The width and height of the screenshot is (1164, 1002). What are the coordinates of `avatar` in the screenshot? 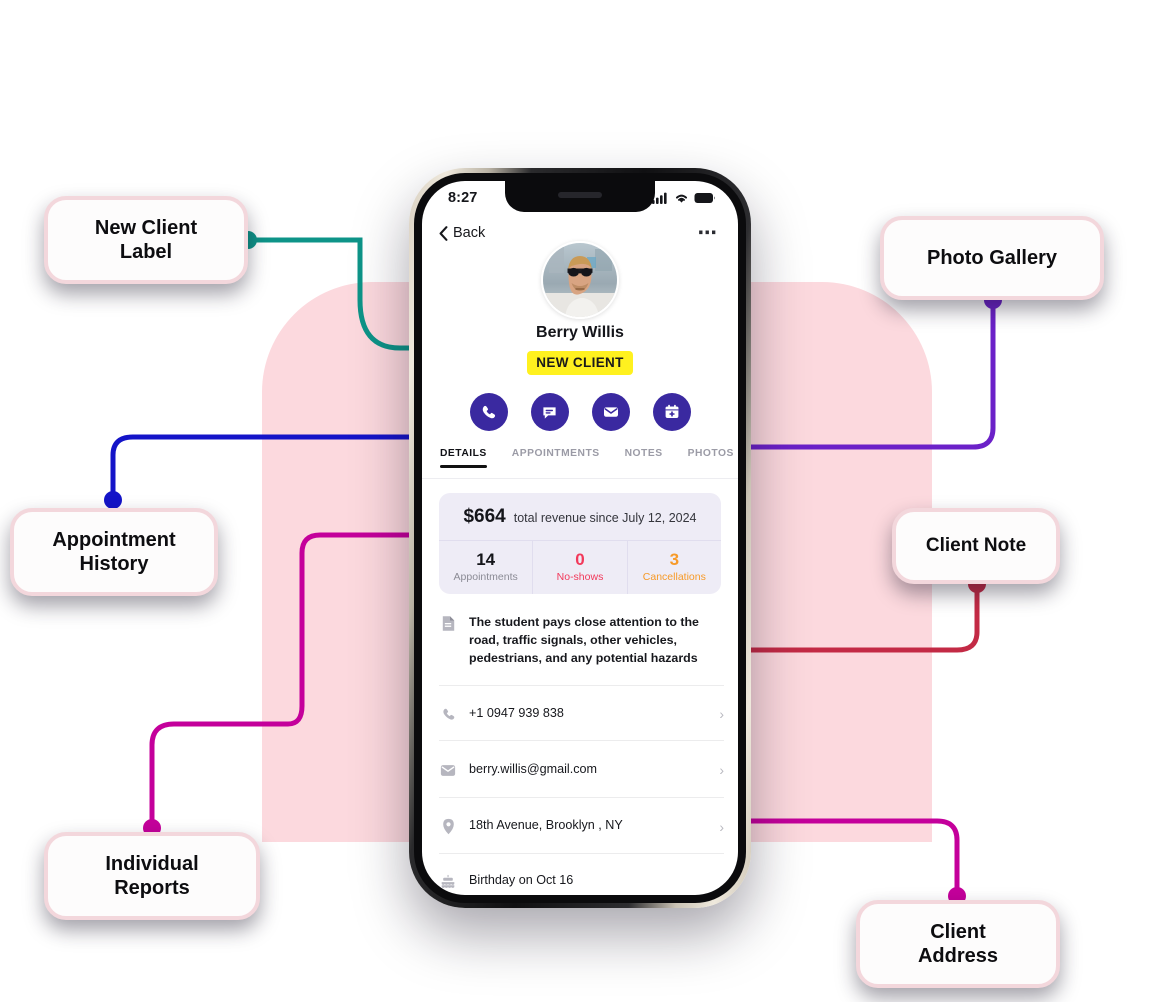 It's located at (580, 280).